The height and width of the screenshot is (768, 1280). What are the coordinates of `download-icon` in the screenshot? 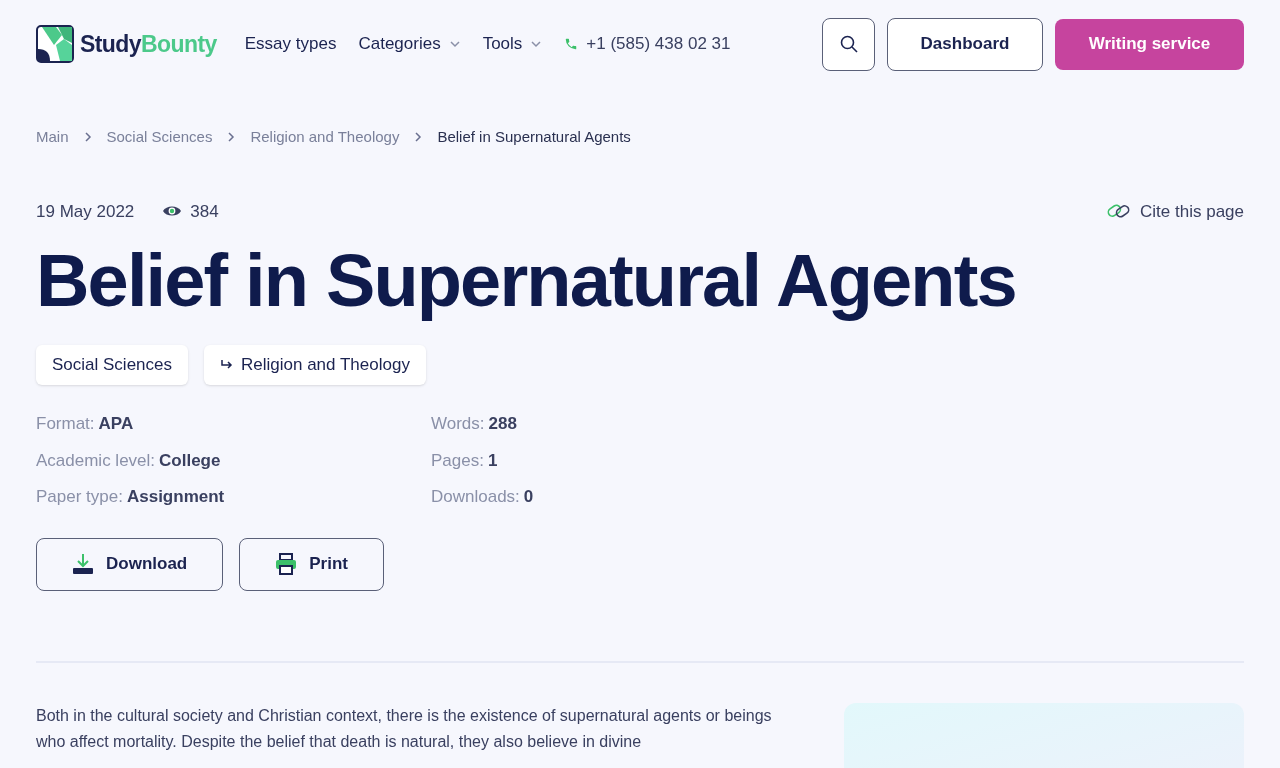 It's located at (83, 564).